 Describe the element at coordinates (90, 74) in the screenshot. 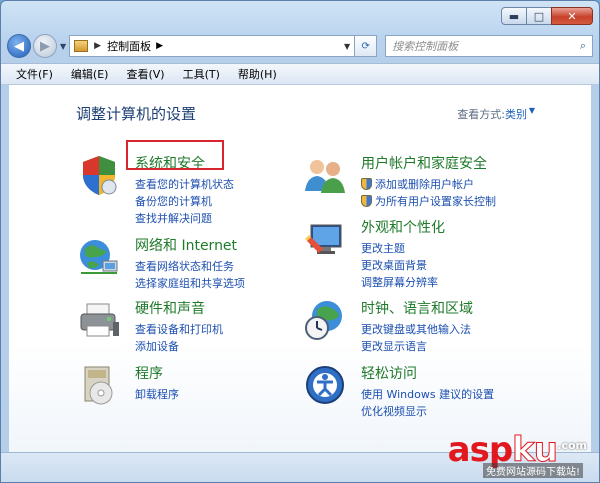

I see `menu-edit: 编辑(E)` at that location.